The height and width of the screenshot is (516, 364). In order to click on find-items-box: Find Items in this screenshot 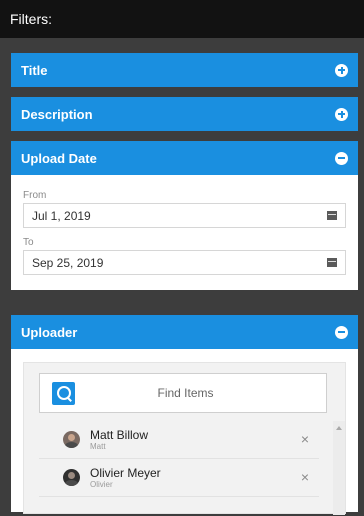, I will do `click(183, 393)`.